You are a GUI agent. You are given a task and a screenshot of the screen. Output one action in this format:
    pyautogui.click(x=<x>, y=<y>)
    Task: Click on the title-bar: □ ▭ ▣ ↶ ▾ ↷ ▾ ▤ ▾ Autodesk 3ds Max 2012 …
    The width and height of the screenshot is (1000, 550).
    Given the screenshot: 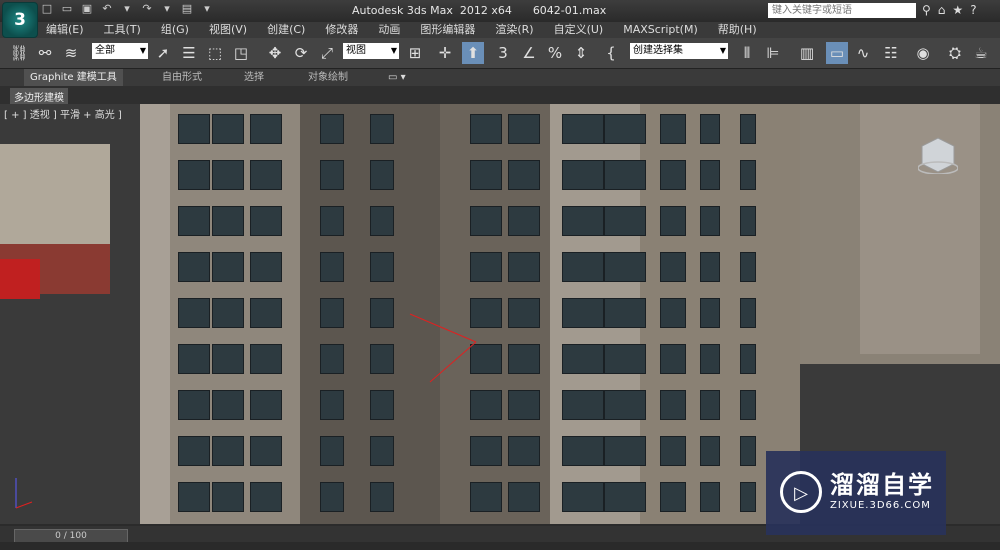 What is the action you would take?
    pyautogui.click(x=500, y=11)
    